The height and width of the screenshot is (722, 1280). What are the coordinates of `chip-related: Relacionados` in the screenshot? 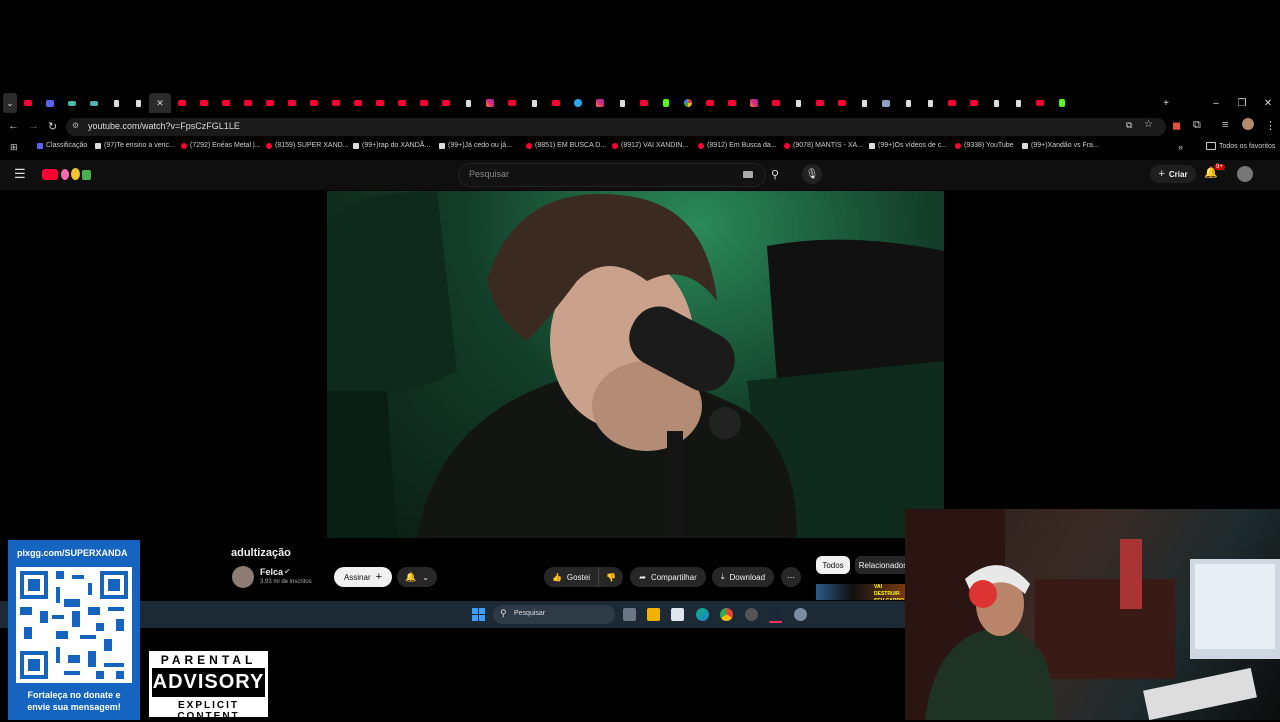 It's located at (883, 565).